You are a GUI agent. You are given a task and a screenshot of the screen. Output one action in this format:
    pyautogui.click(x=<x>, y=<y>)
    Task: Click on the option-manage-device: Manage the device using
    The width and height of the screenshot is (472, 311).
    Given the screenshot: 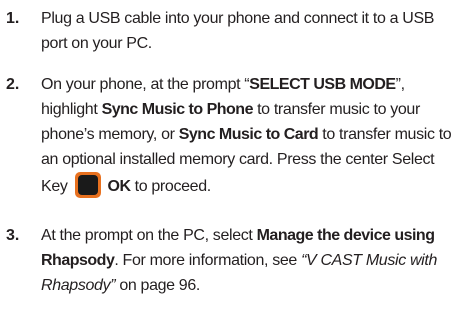 What is the action you would take?
    pyautogui.click(x=345, y=235)
    